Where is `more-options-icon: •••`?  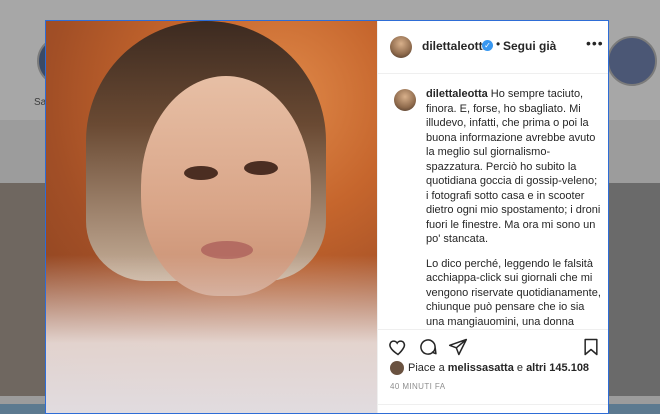 more-options-icon: ••• is located at coordinates (595, 43).